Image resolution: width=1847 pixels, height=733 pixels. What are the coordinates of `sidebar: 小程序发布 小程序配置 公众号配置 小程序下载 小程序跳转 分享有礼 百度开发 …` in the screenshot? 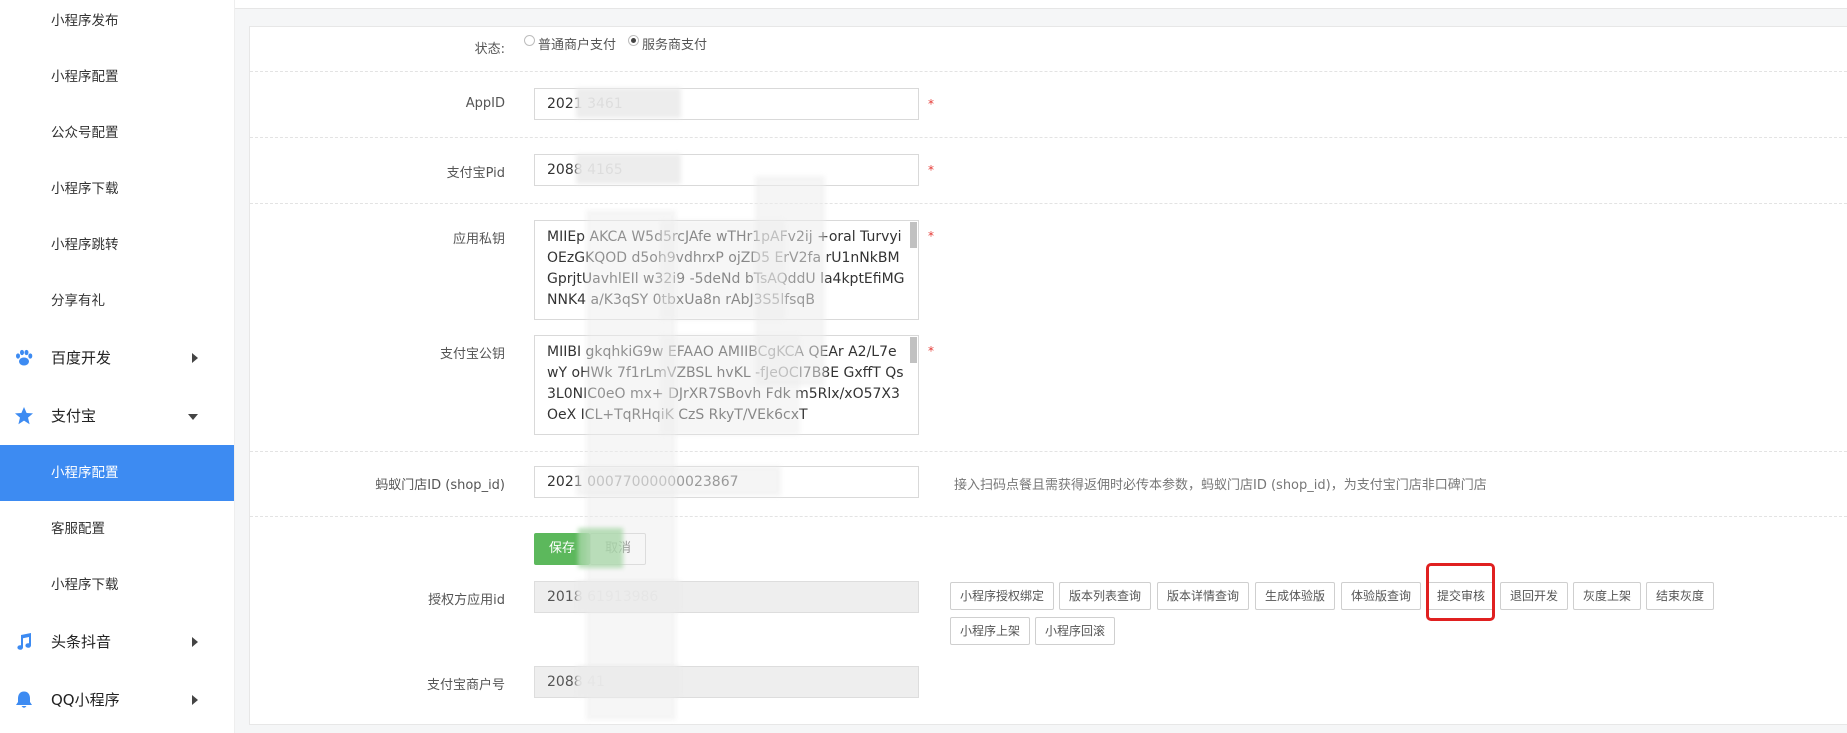 It's located at (117, 366).